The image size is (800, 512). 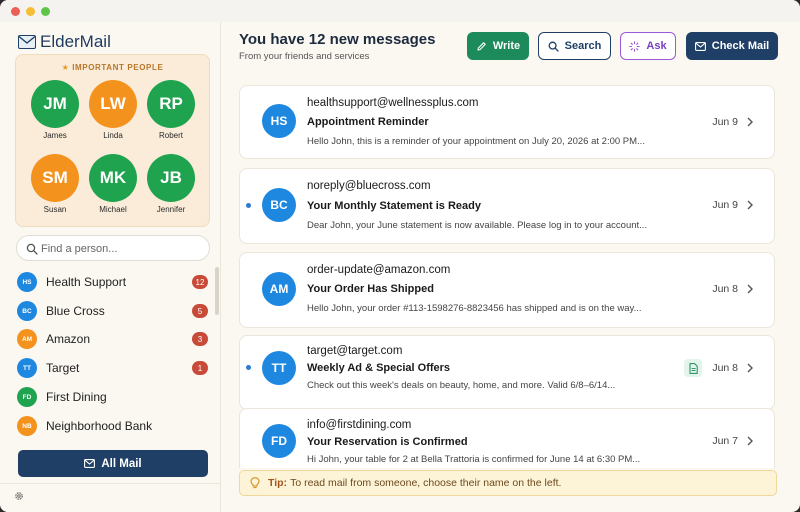 What do you see at coordinates (379, 368) in the screenshot?
I see `message-subject: Weekly Ad & Special Offers` at bounding box center [379, 368].